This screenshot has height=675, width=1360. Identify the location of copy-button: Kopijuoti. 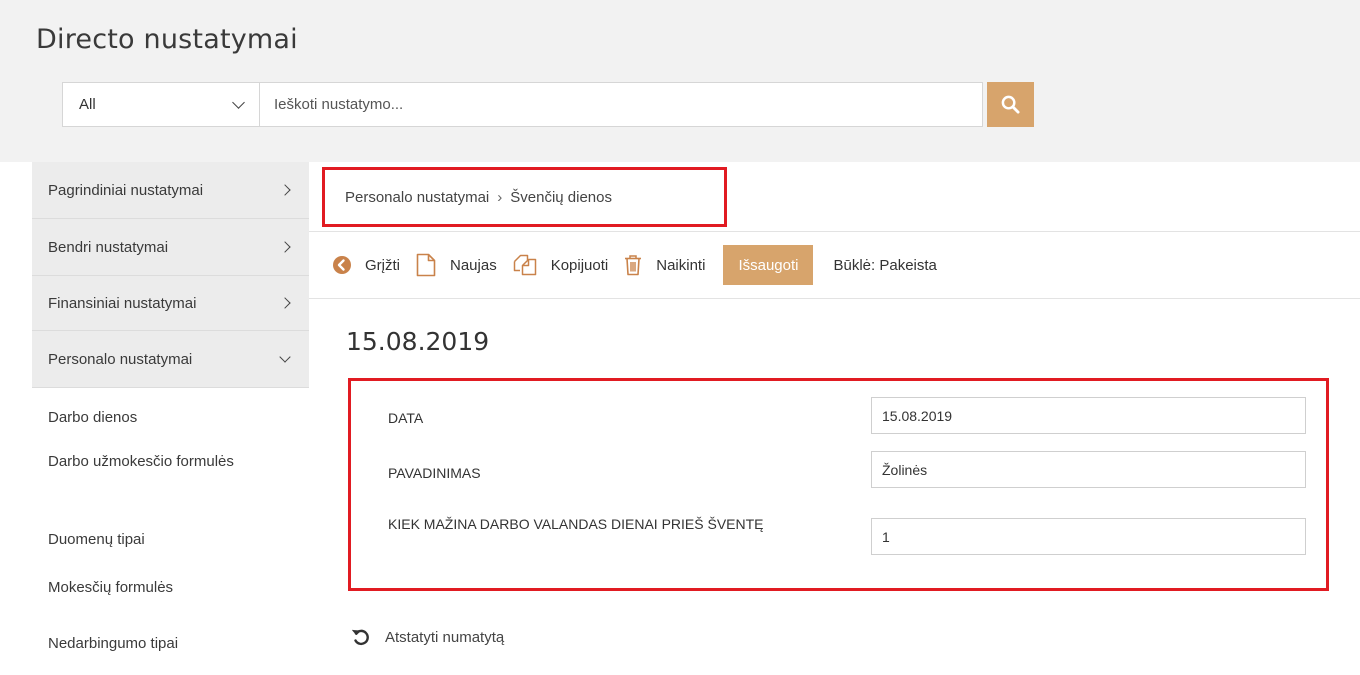
(561, 265).